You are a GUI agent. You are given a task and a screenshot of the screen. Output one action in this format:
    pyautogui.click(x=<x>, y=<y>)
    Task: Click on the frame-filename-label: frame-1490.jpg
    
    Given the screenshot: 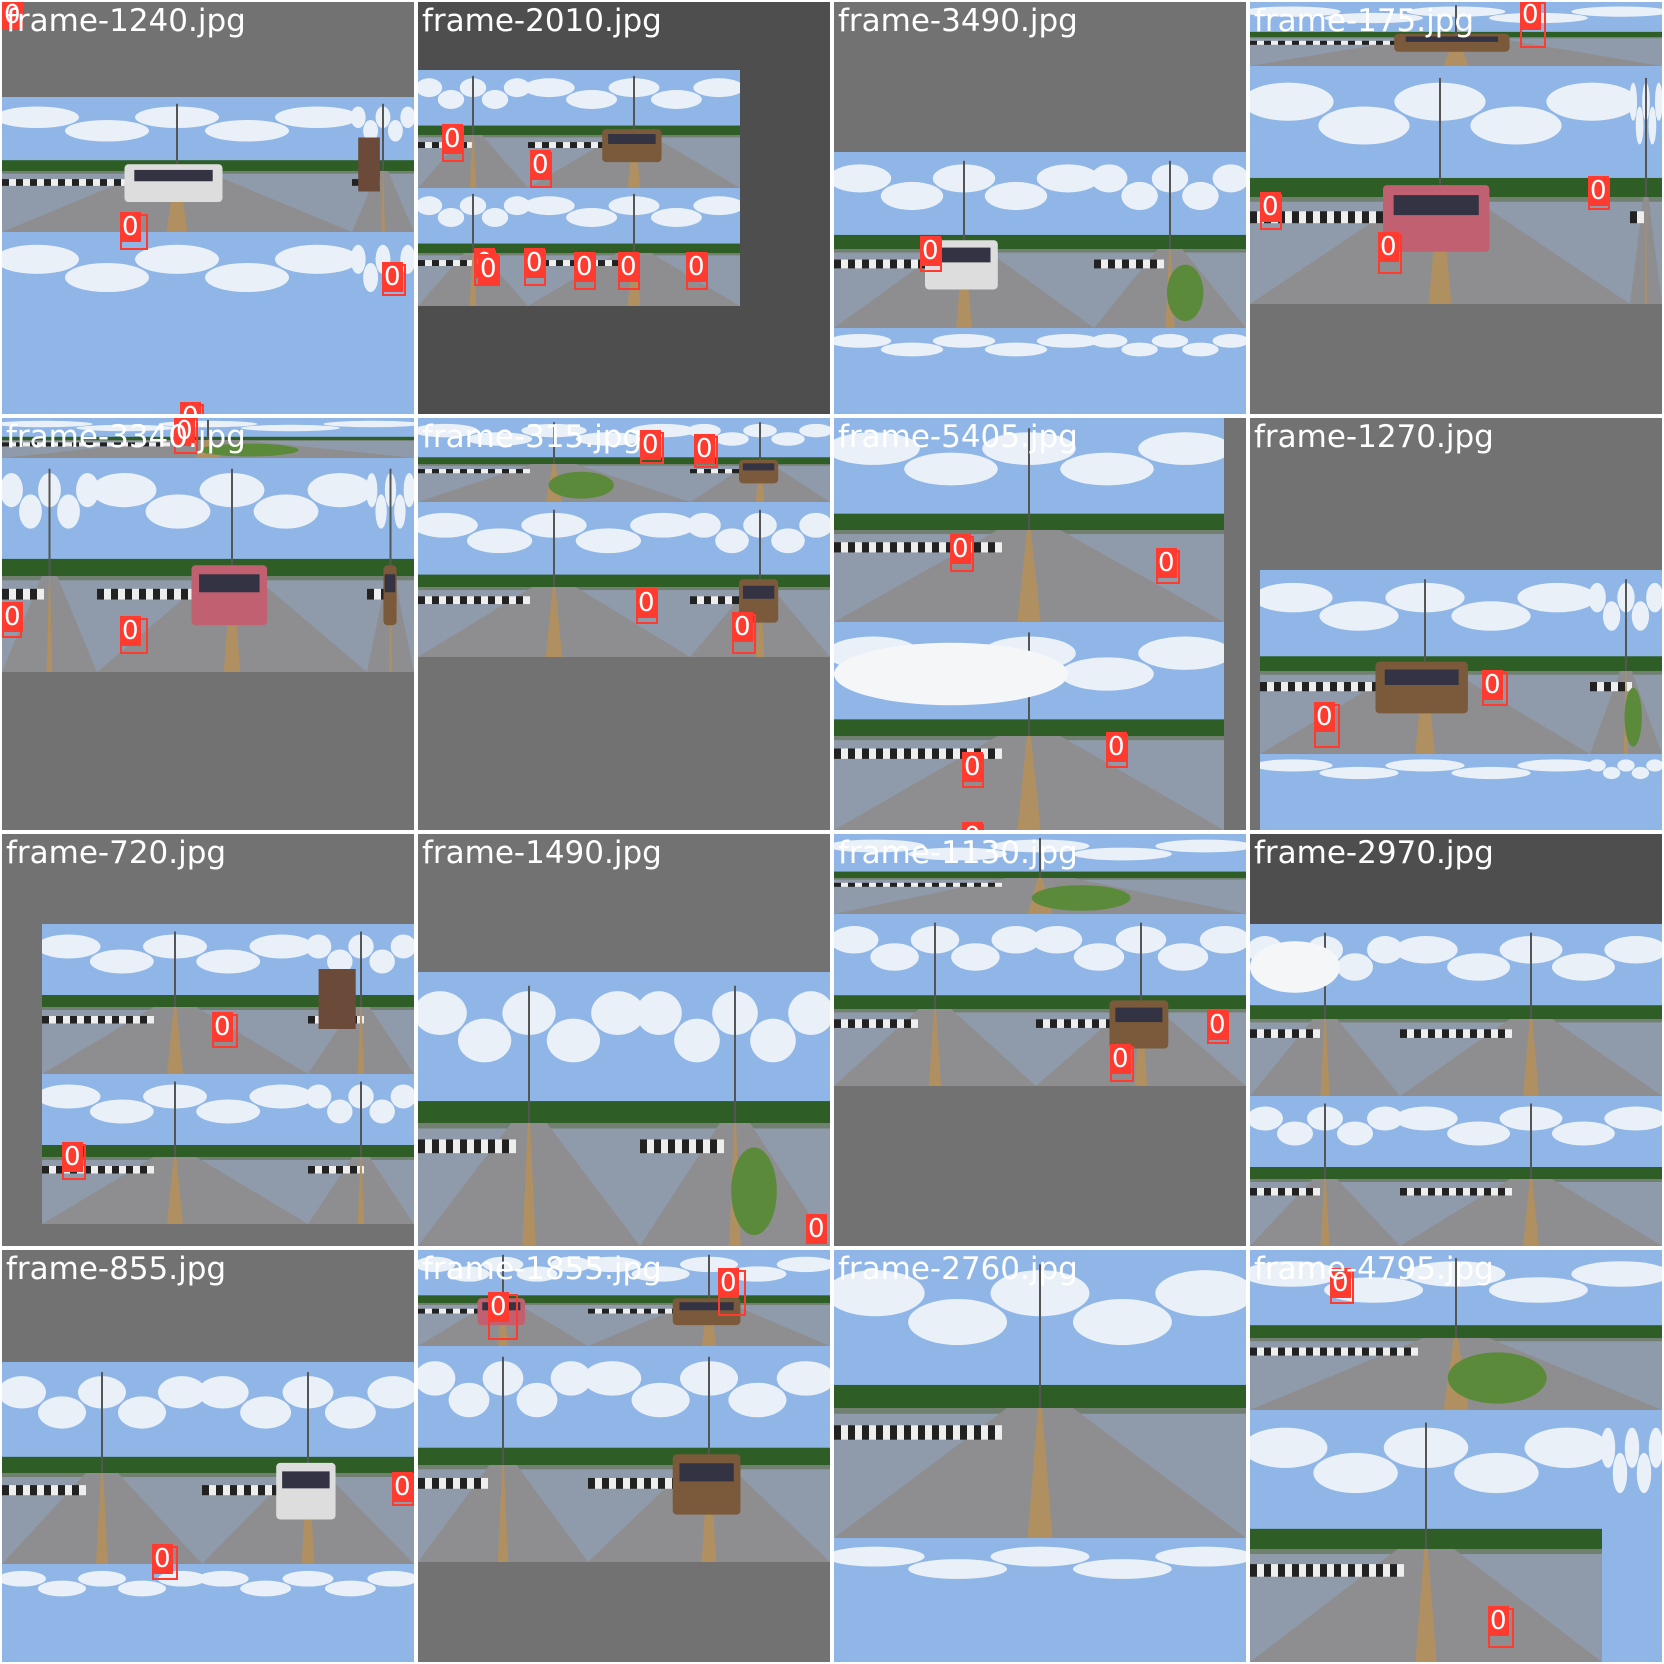 What is the action you would take?
    pyautogui.click(x=542, y=853)
    